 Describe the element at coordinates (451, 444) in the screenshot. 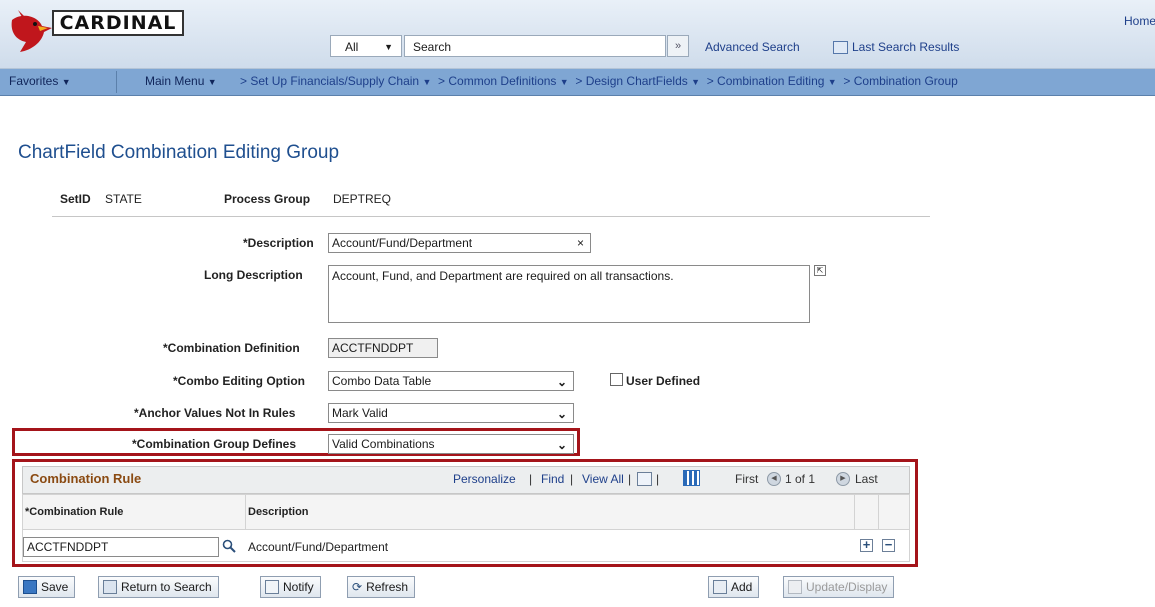

I see `combination-group-defines-select: Valid Combinations ⌄` at that location.